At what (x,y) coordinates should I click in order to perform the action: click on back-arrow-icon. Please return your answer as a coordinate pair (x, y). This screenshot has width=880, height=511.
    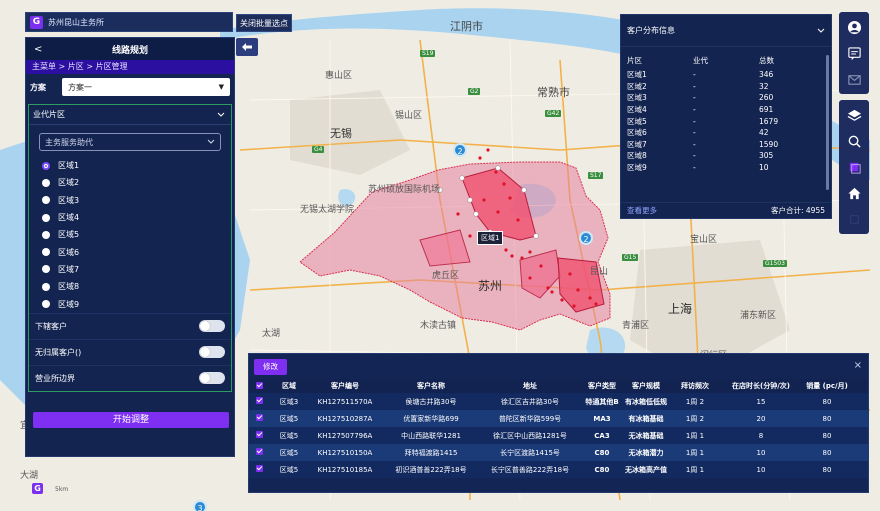
    Looking at the image, I should click on (247, 47).